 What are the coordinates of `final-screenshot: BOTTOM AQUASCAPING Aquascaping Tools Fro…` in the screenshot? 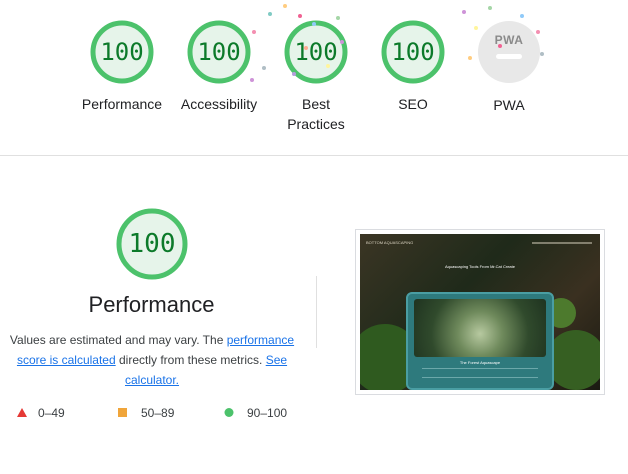 It's located at (480, 312).